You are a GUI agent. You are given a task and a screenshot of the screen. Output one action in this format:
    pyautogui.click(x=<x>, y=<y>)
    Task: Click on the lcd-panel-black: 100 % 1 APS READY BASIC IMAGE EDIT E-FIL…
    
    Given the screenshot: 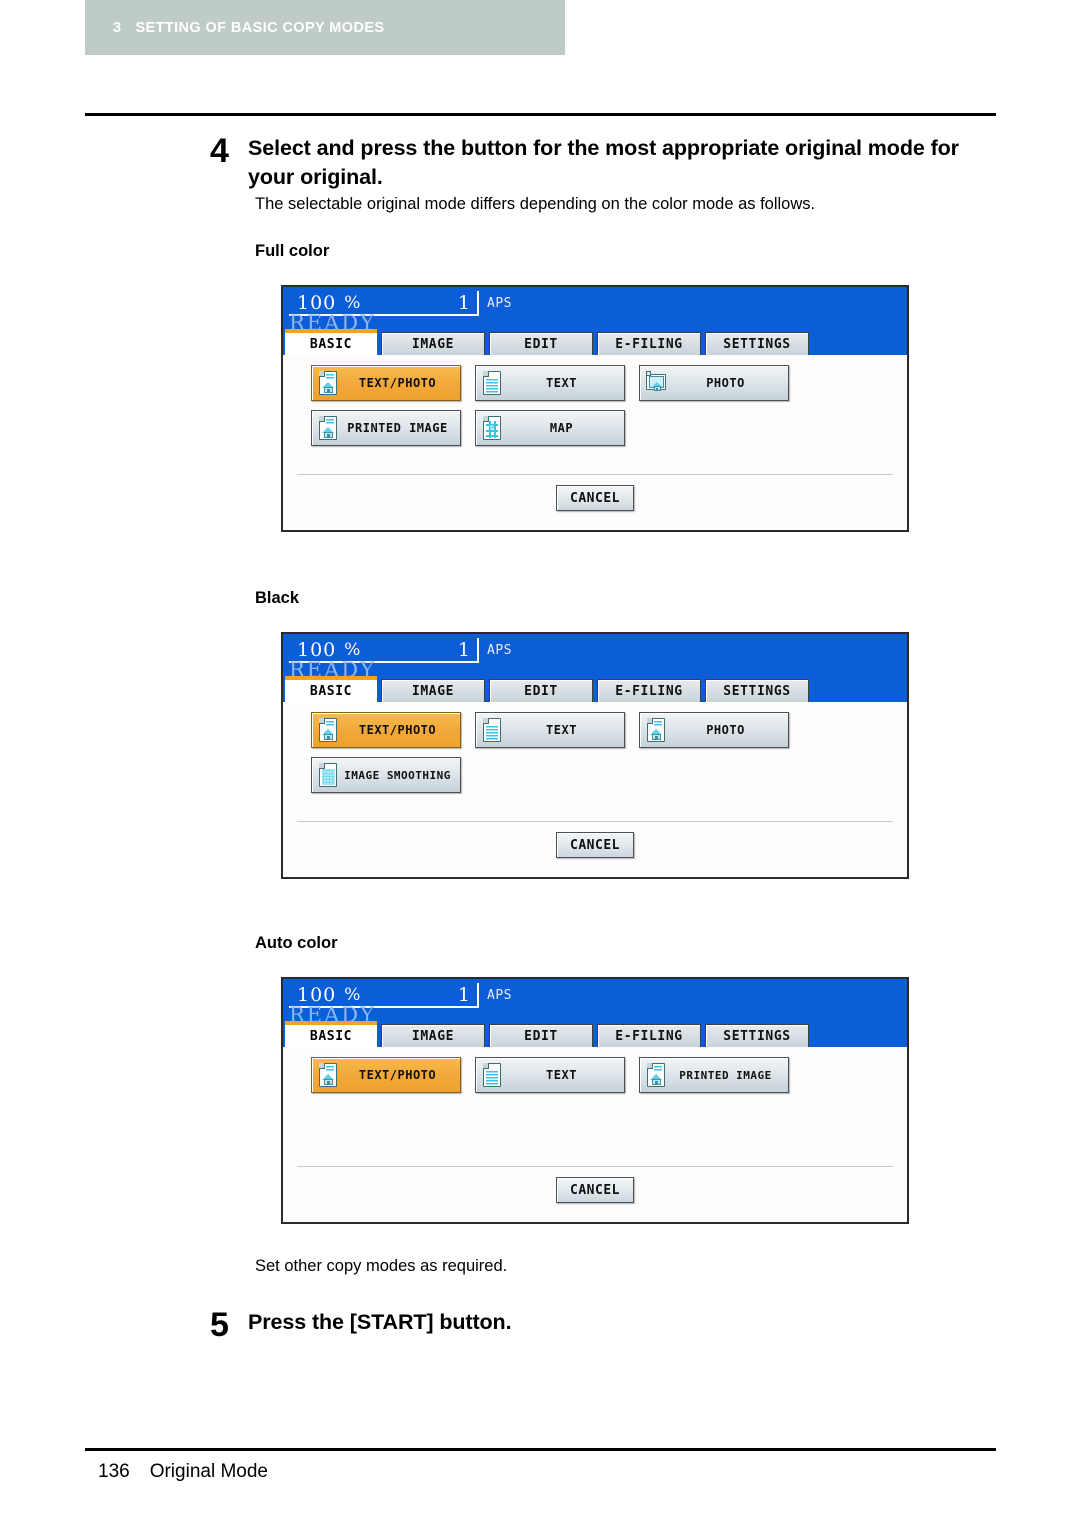 What is the action you would take?
    pyautogui.click(x=595, y=755)
    